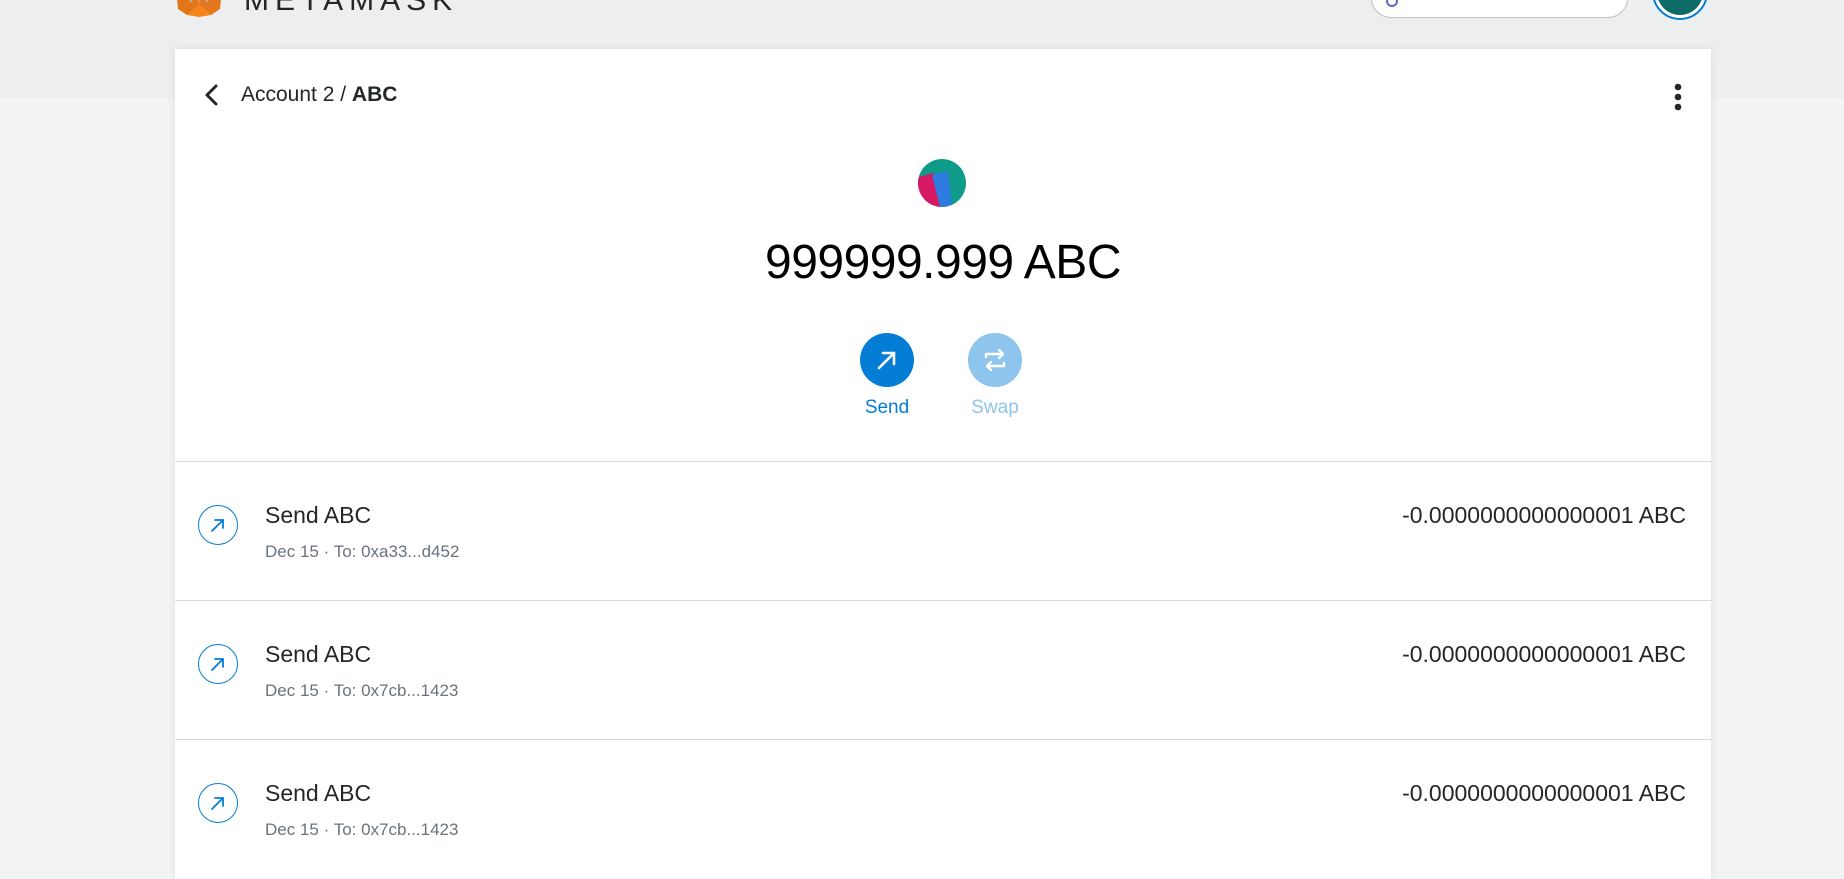 Image resolution: width=1844 pixels, height=879 pixels. I want to click on swap-button: Swap, so click(995, 376).